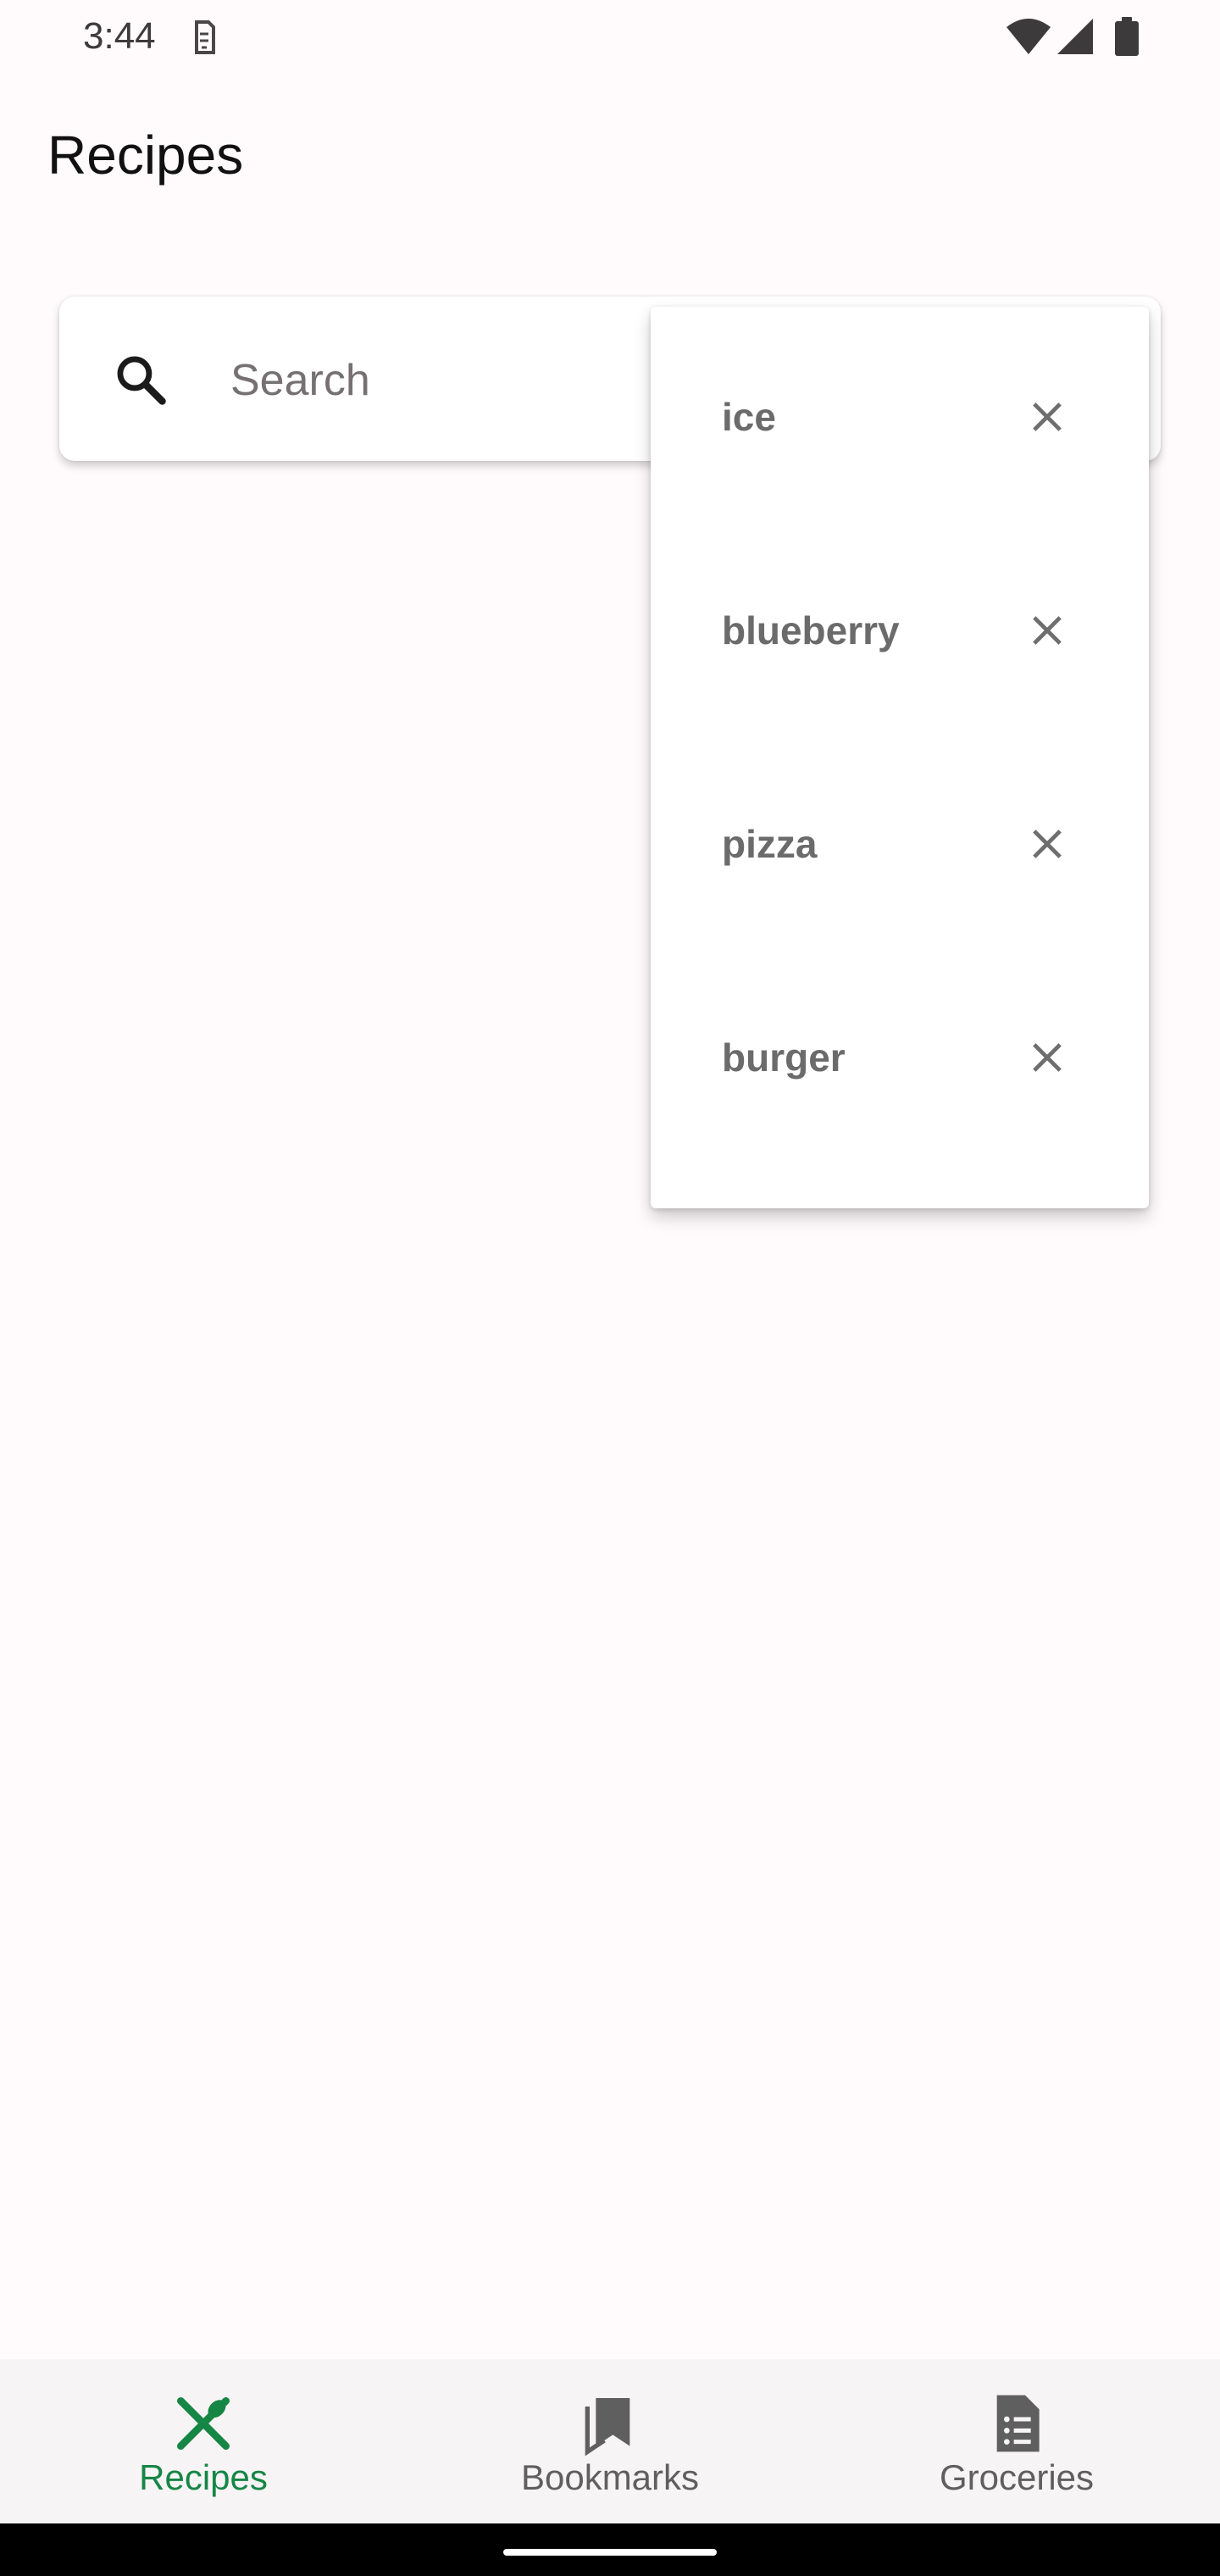 The width and height of the screenshot is (1220, 2576). I want to click on wifi-icon, so click(1028, 36).